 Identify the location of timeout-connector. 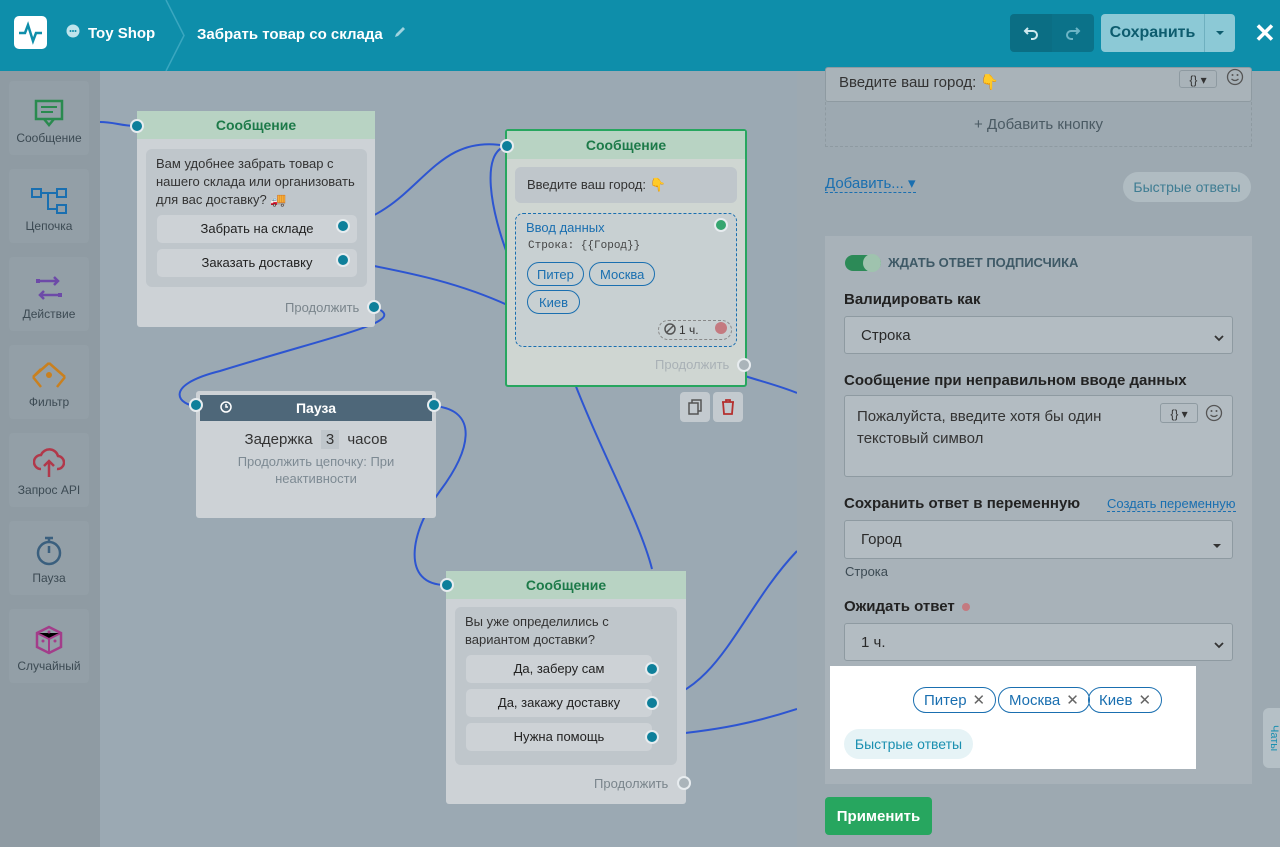
(721, 328).